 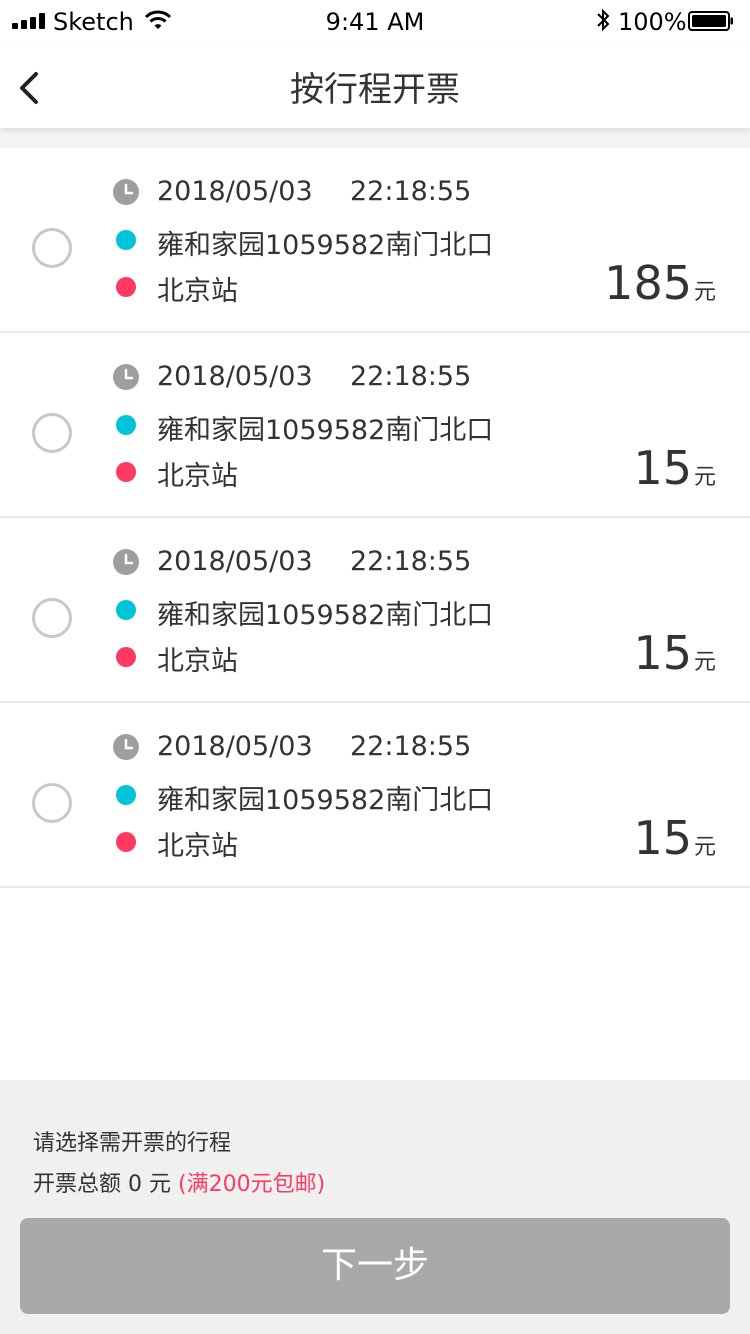 What do you see at coordinates (160, 1184) in the screenshot?
I see `total-unit: 元` at bounding box center [160, 1184].